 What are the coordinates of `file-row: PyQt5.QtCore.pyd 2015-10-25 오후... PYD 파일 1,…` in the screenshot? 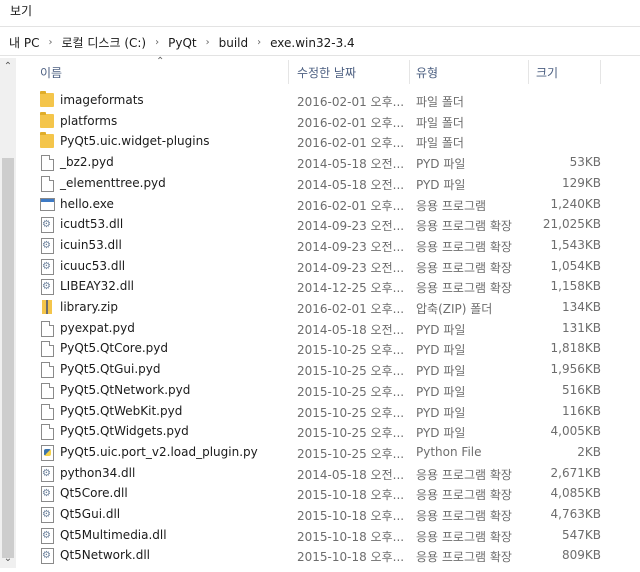 It's located at (334, 348).